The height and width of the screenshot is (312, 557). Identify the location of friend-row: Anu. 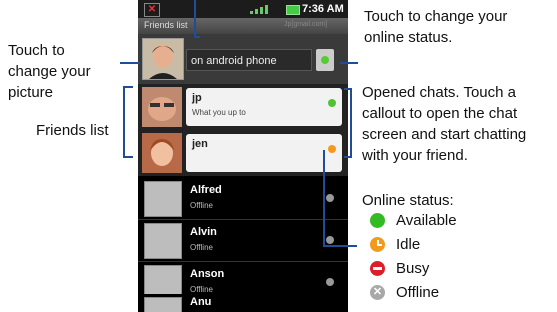
(243, 303).